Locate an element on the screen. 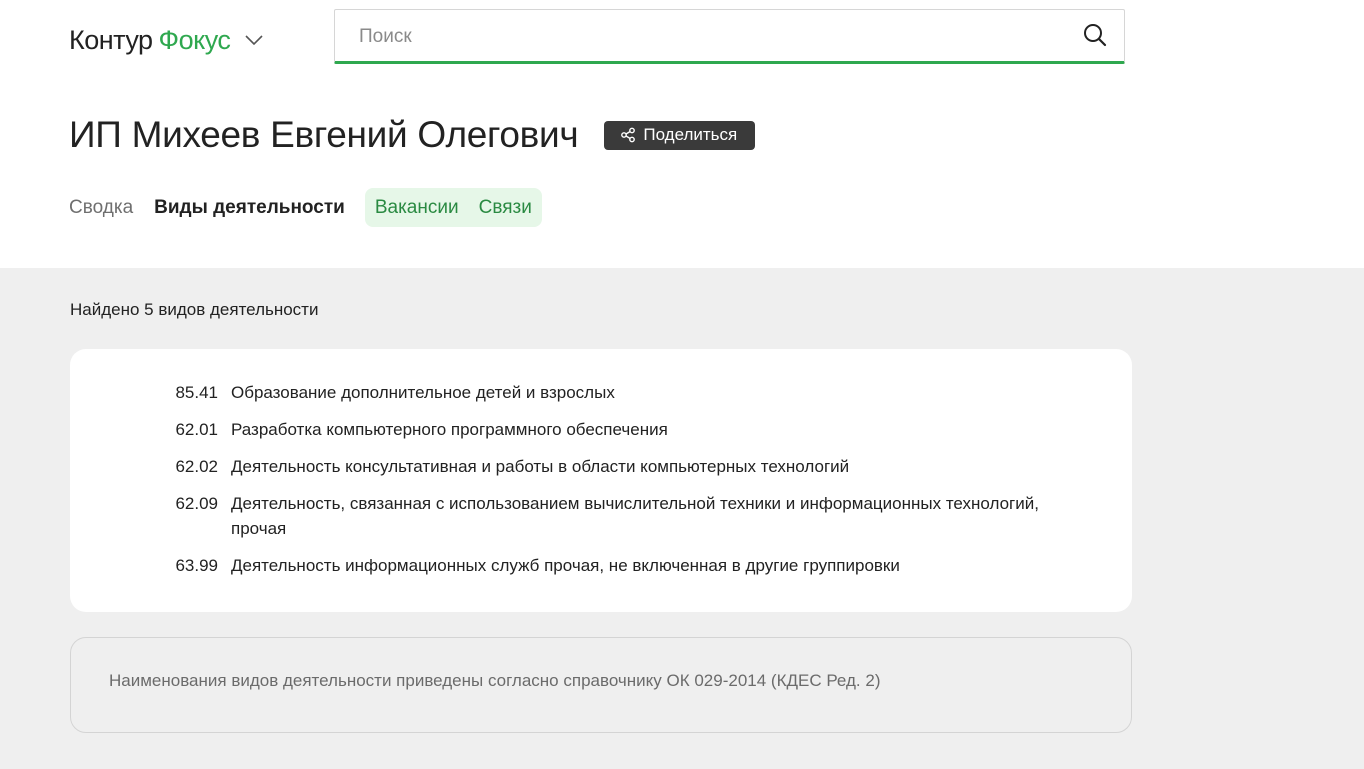 The width and height of the screenshot is (1364, 769). search-input is located at coordinates (709, 37).